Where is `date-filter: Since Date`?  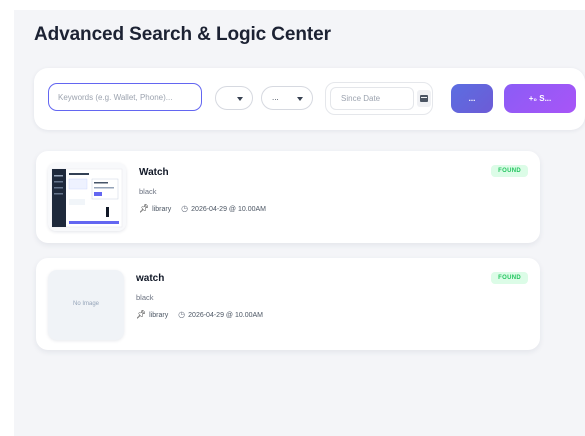 date-filter: Since Date is located at coordinates (379, 98).